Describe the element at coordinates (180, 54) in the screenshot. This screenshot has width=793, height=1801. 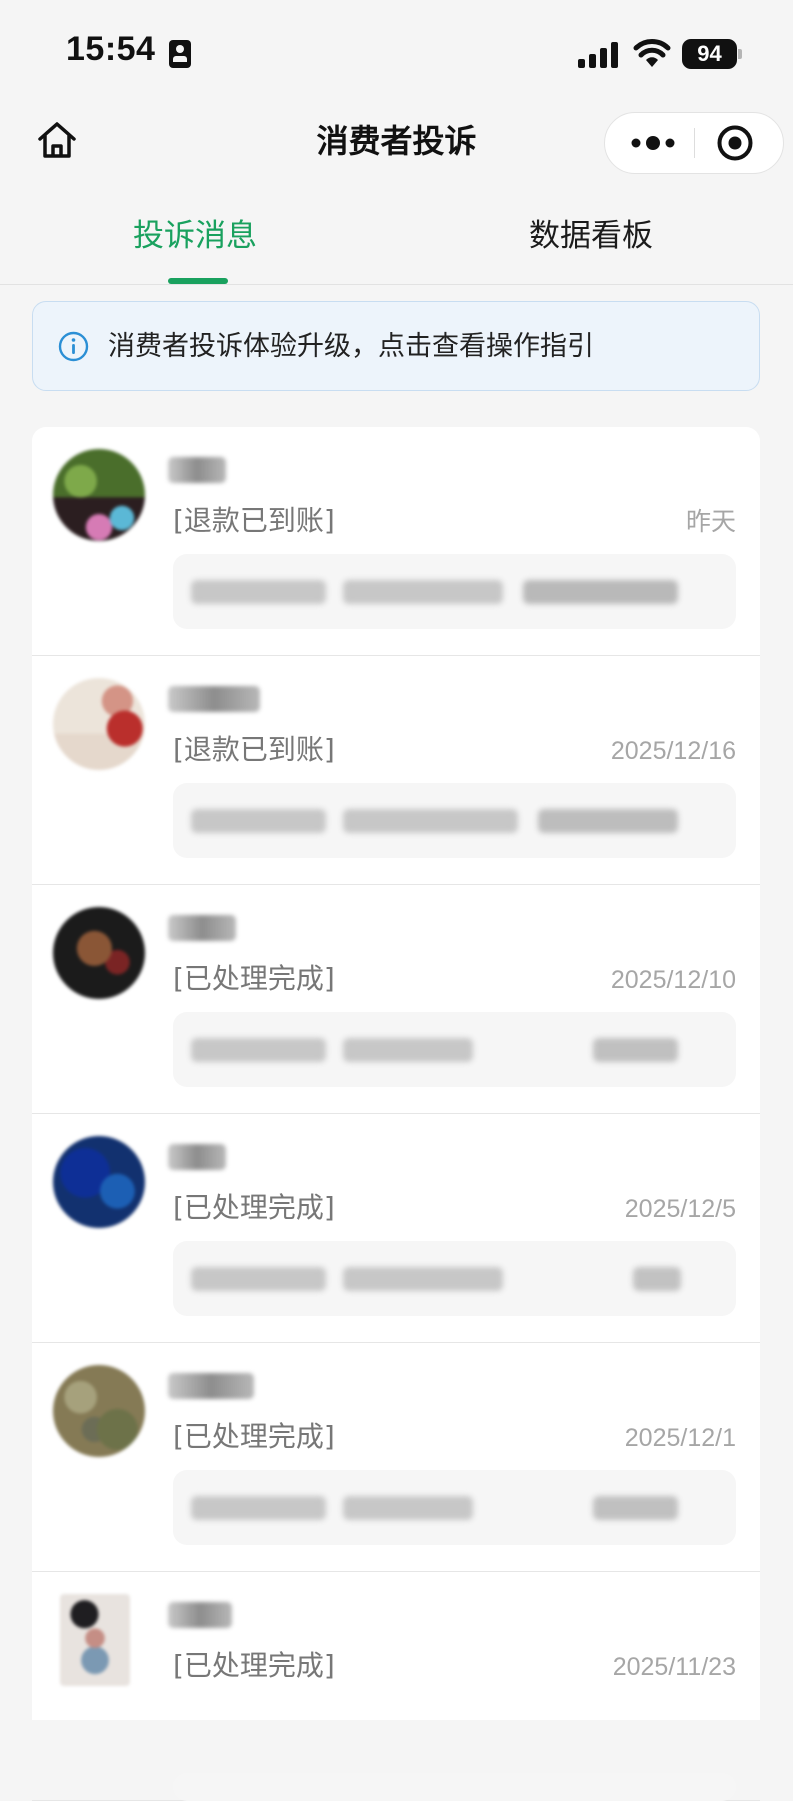
I see `id-card-icon` at that location.